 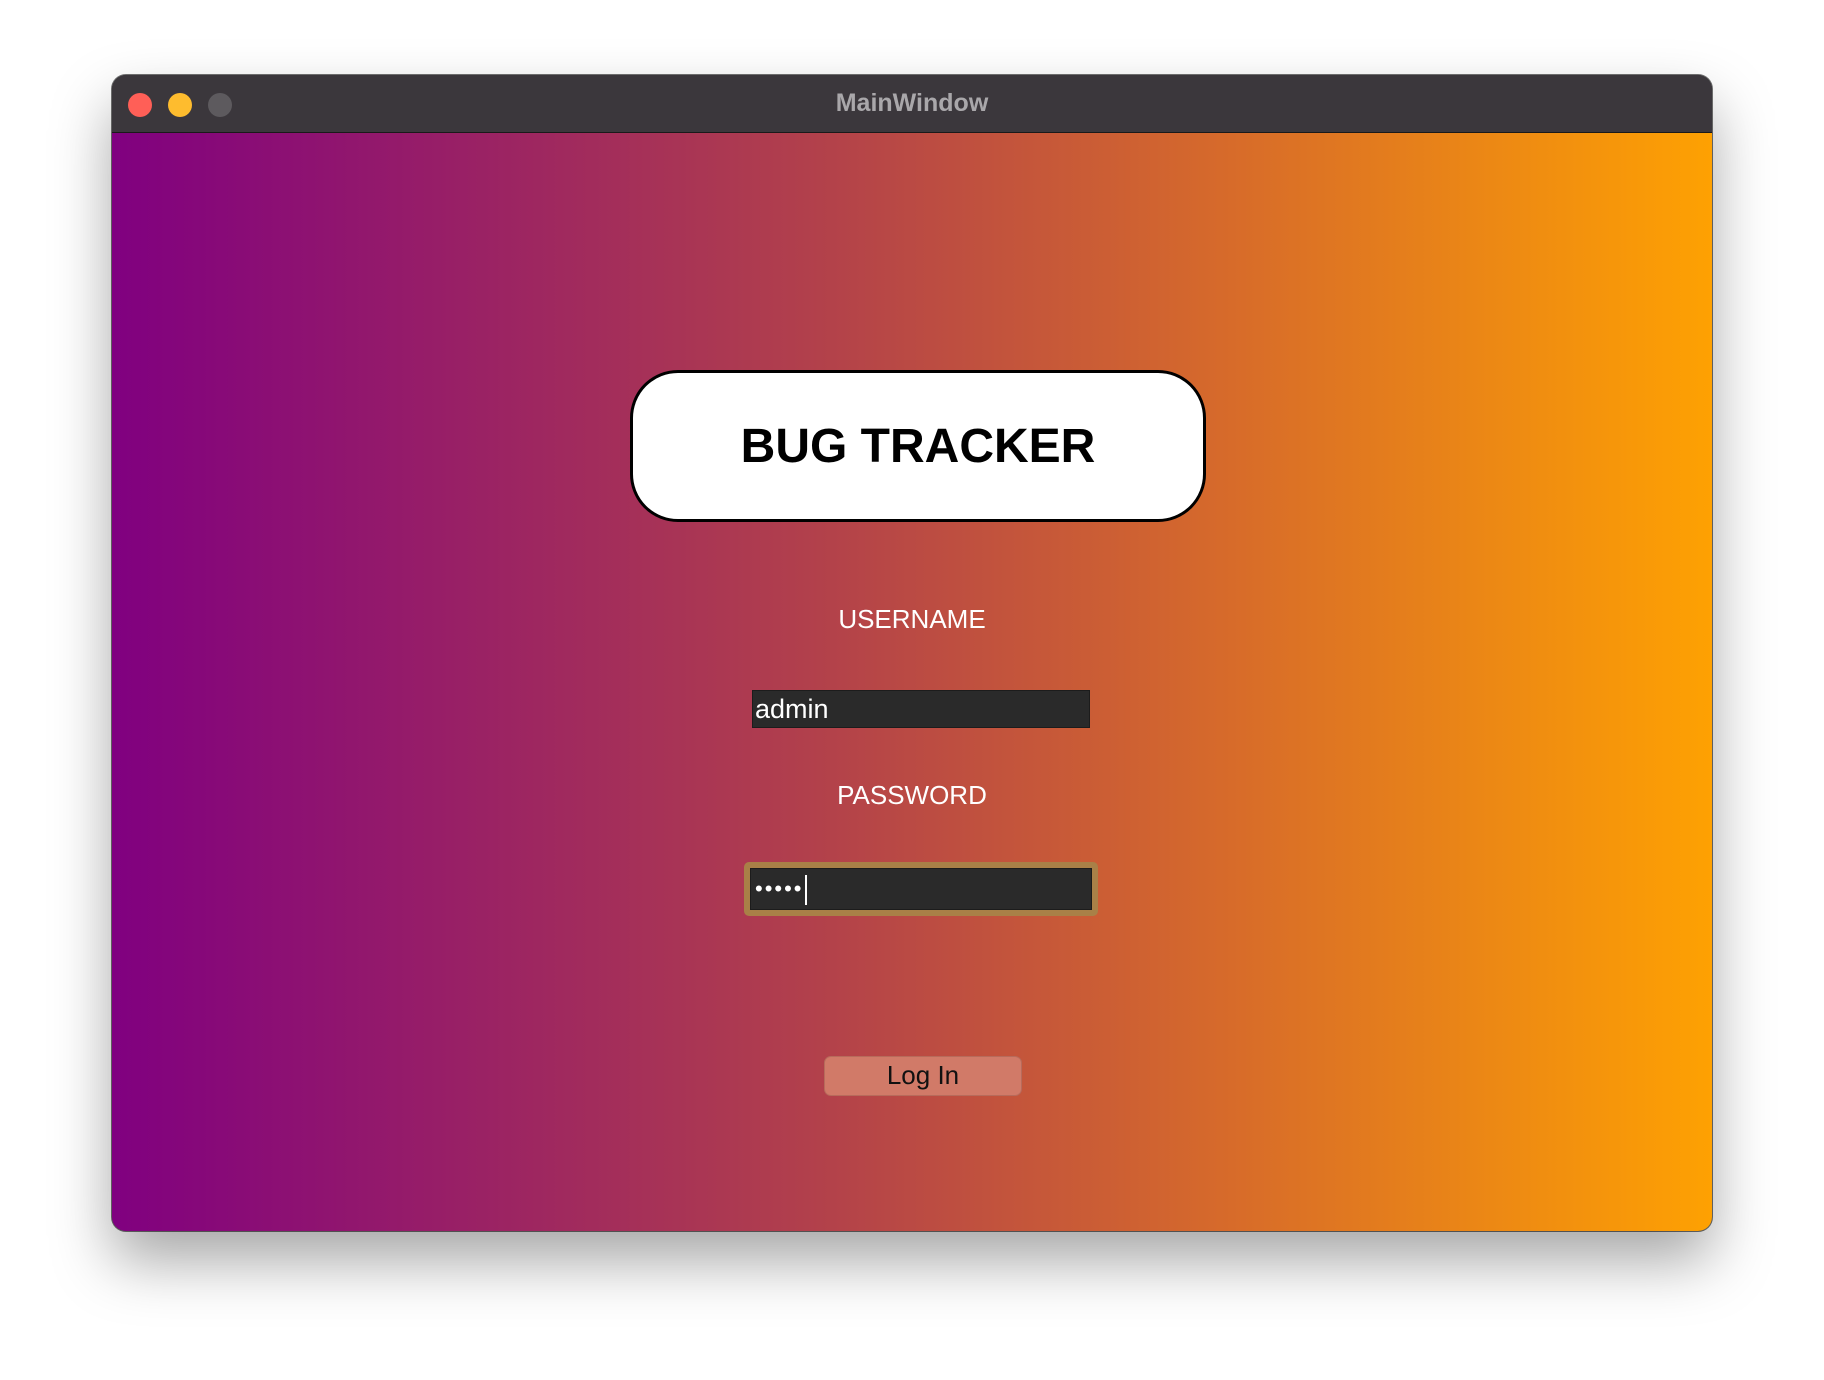 What do you see at coordinates (921, 889) in the screenshot?
I see `password-input: •••••` at bounding box center [921, 889].